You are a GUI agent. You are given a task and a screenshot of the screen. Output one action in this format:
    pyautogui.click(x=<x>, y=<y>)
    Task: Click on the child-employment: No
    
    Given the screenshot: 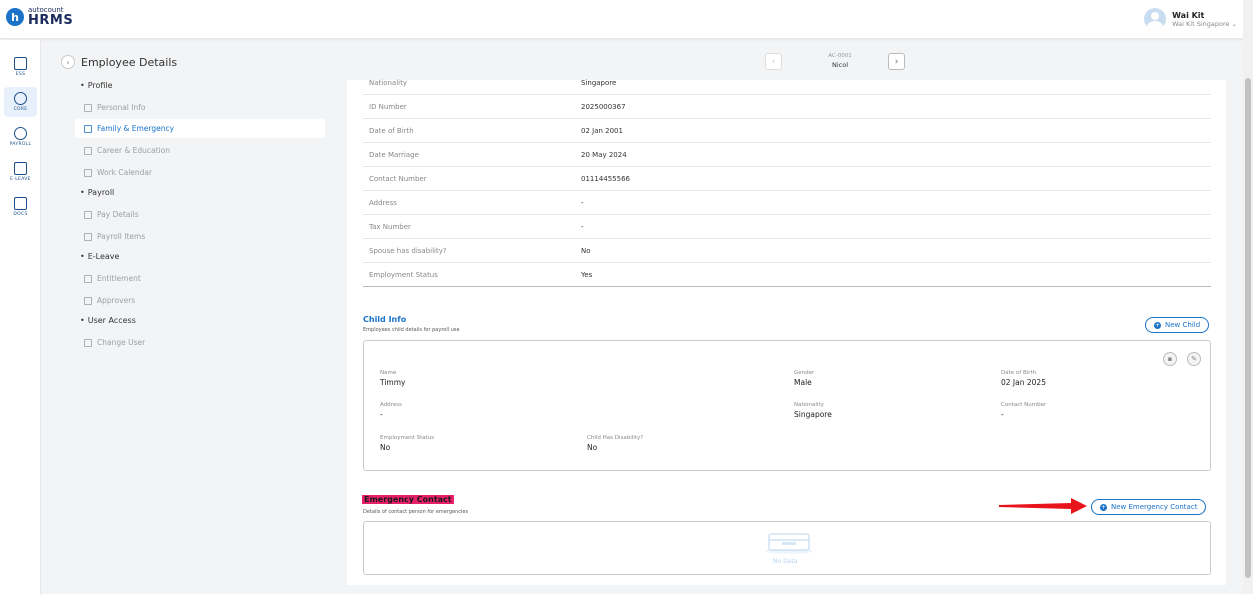 What is the action you would take?
    pyautogui.click(x=385, y=447)
    